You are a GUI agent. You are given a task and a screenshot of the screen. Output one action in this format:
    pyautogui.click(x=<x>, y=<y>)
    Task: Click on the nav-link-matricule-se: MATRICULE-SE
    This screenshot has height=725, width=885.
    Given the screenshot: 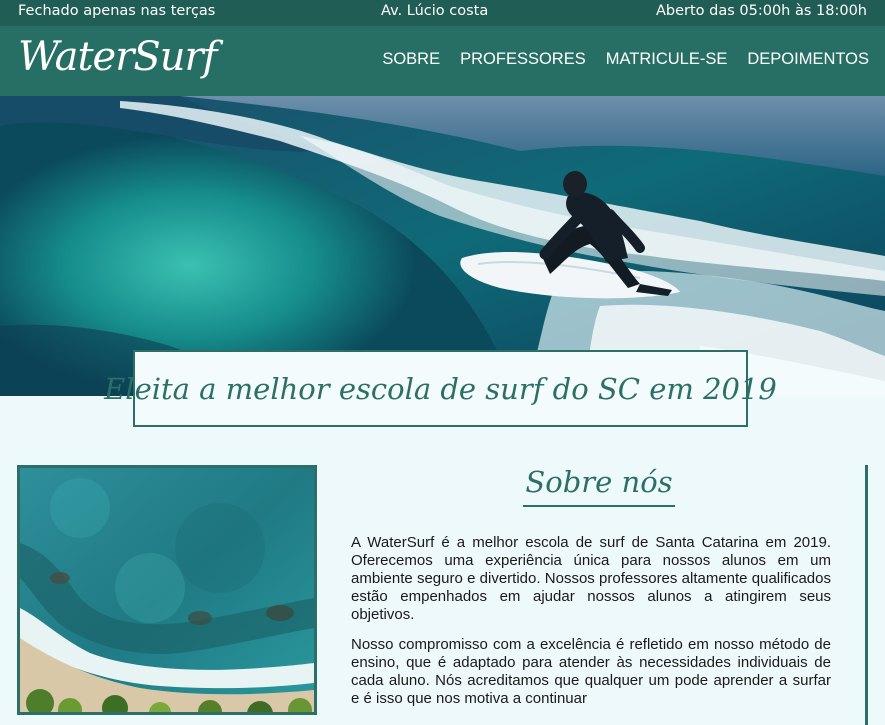 What is the action you would take?
    pyautogui.click(x=667, y=59)
    